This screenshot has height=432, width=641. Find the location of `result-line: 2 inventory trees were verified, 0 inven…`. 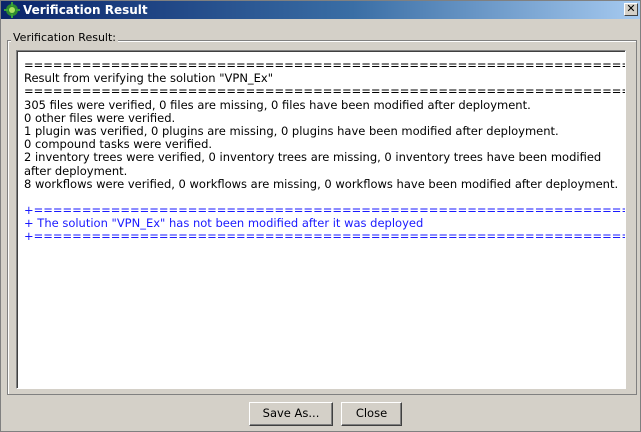

result-line: 2 inventory trees were verified, 0 inven… is located at coordinates (313, 164).